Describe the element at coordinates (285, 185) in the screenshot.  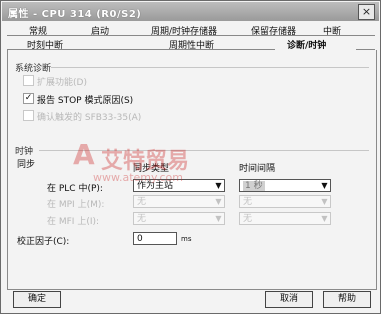
I see `plc-time-interval-select: 1 秒 ▼` at that location.